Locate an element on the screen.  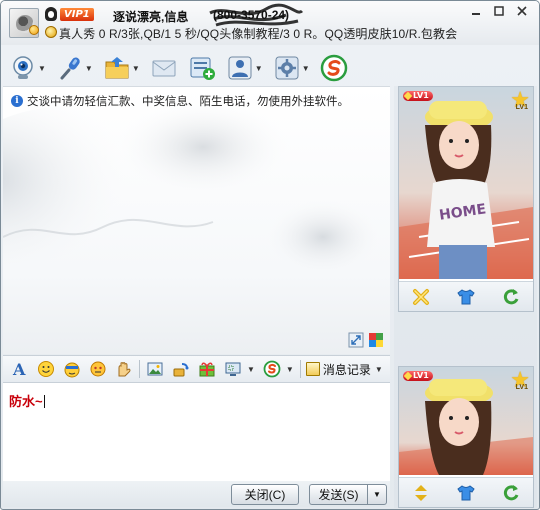
soso-search-button is located at coordinates (272, 369).